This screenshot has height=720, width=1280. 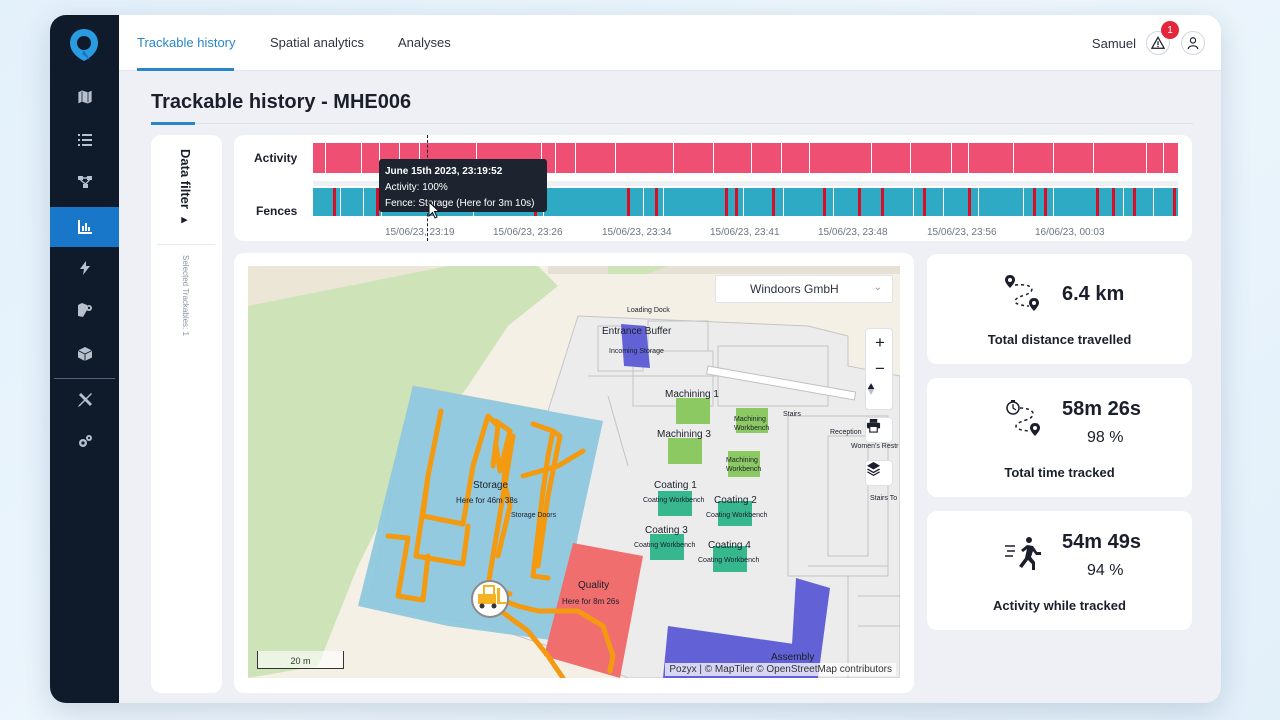 I want to click on selected-trackables-count: Selected Trackables: 1, so click(x=185, y=295).